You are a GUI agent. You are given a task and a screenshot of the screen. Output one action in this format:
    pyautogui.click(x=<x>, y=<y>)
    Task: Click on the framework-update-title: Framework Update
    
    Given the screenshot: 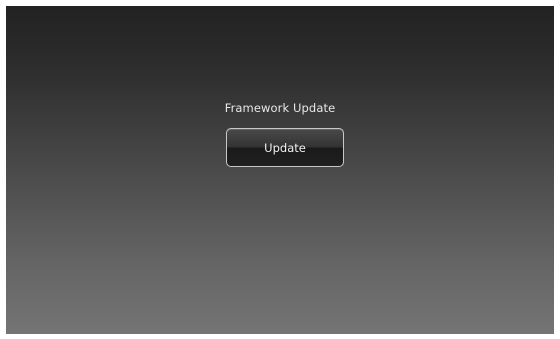 What is the action you would take?
    pyautogui.click(x=280, y=108)
    